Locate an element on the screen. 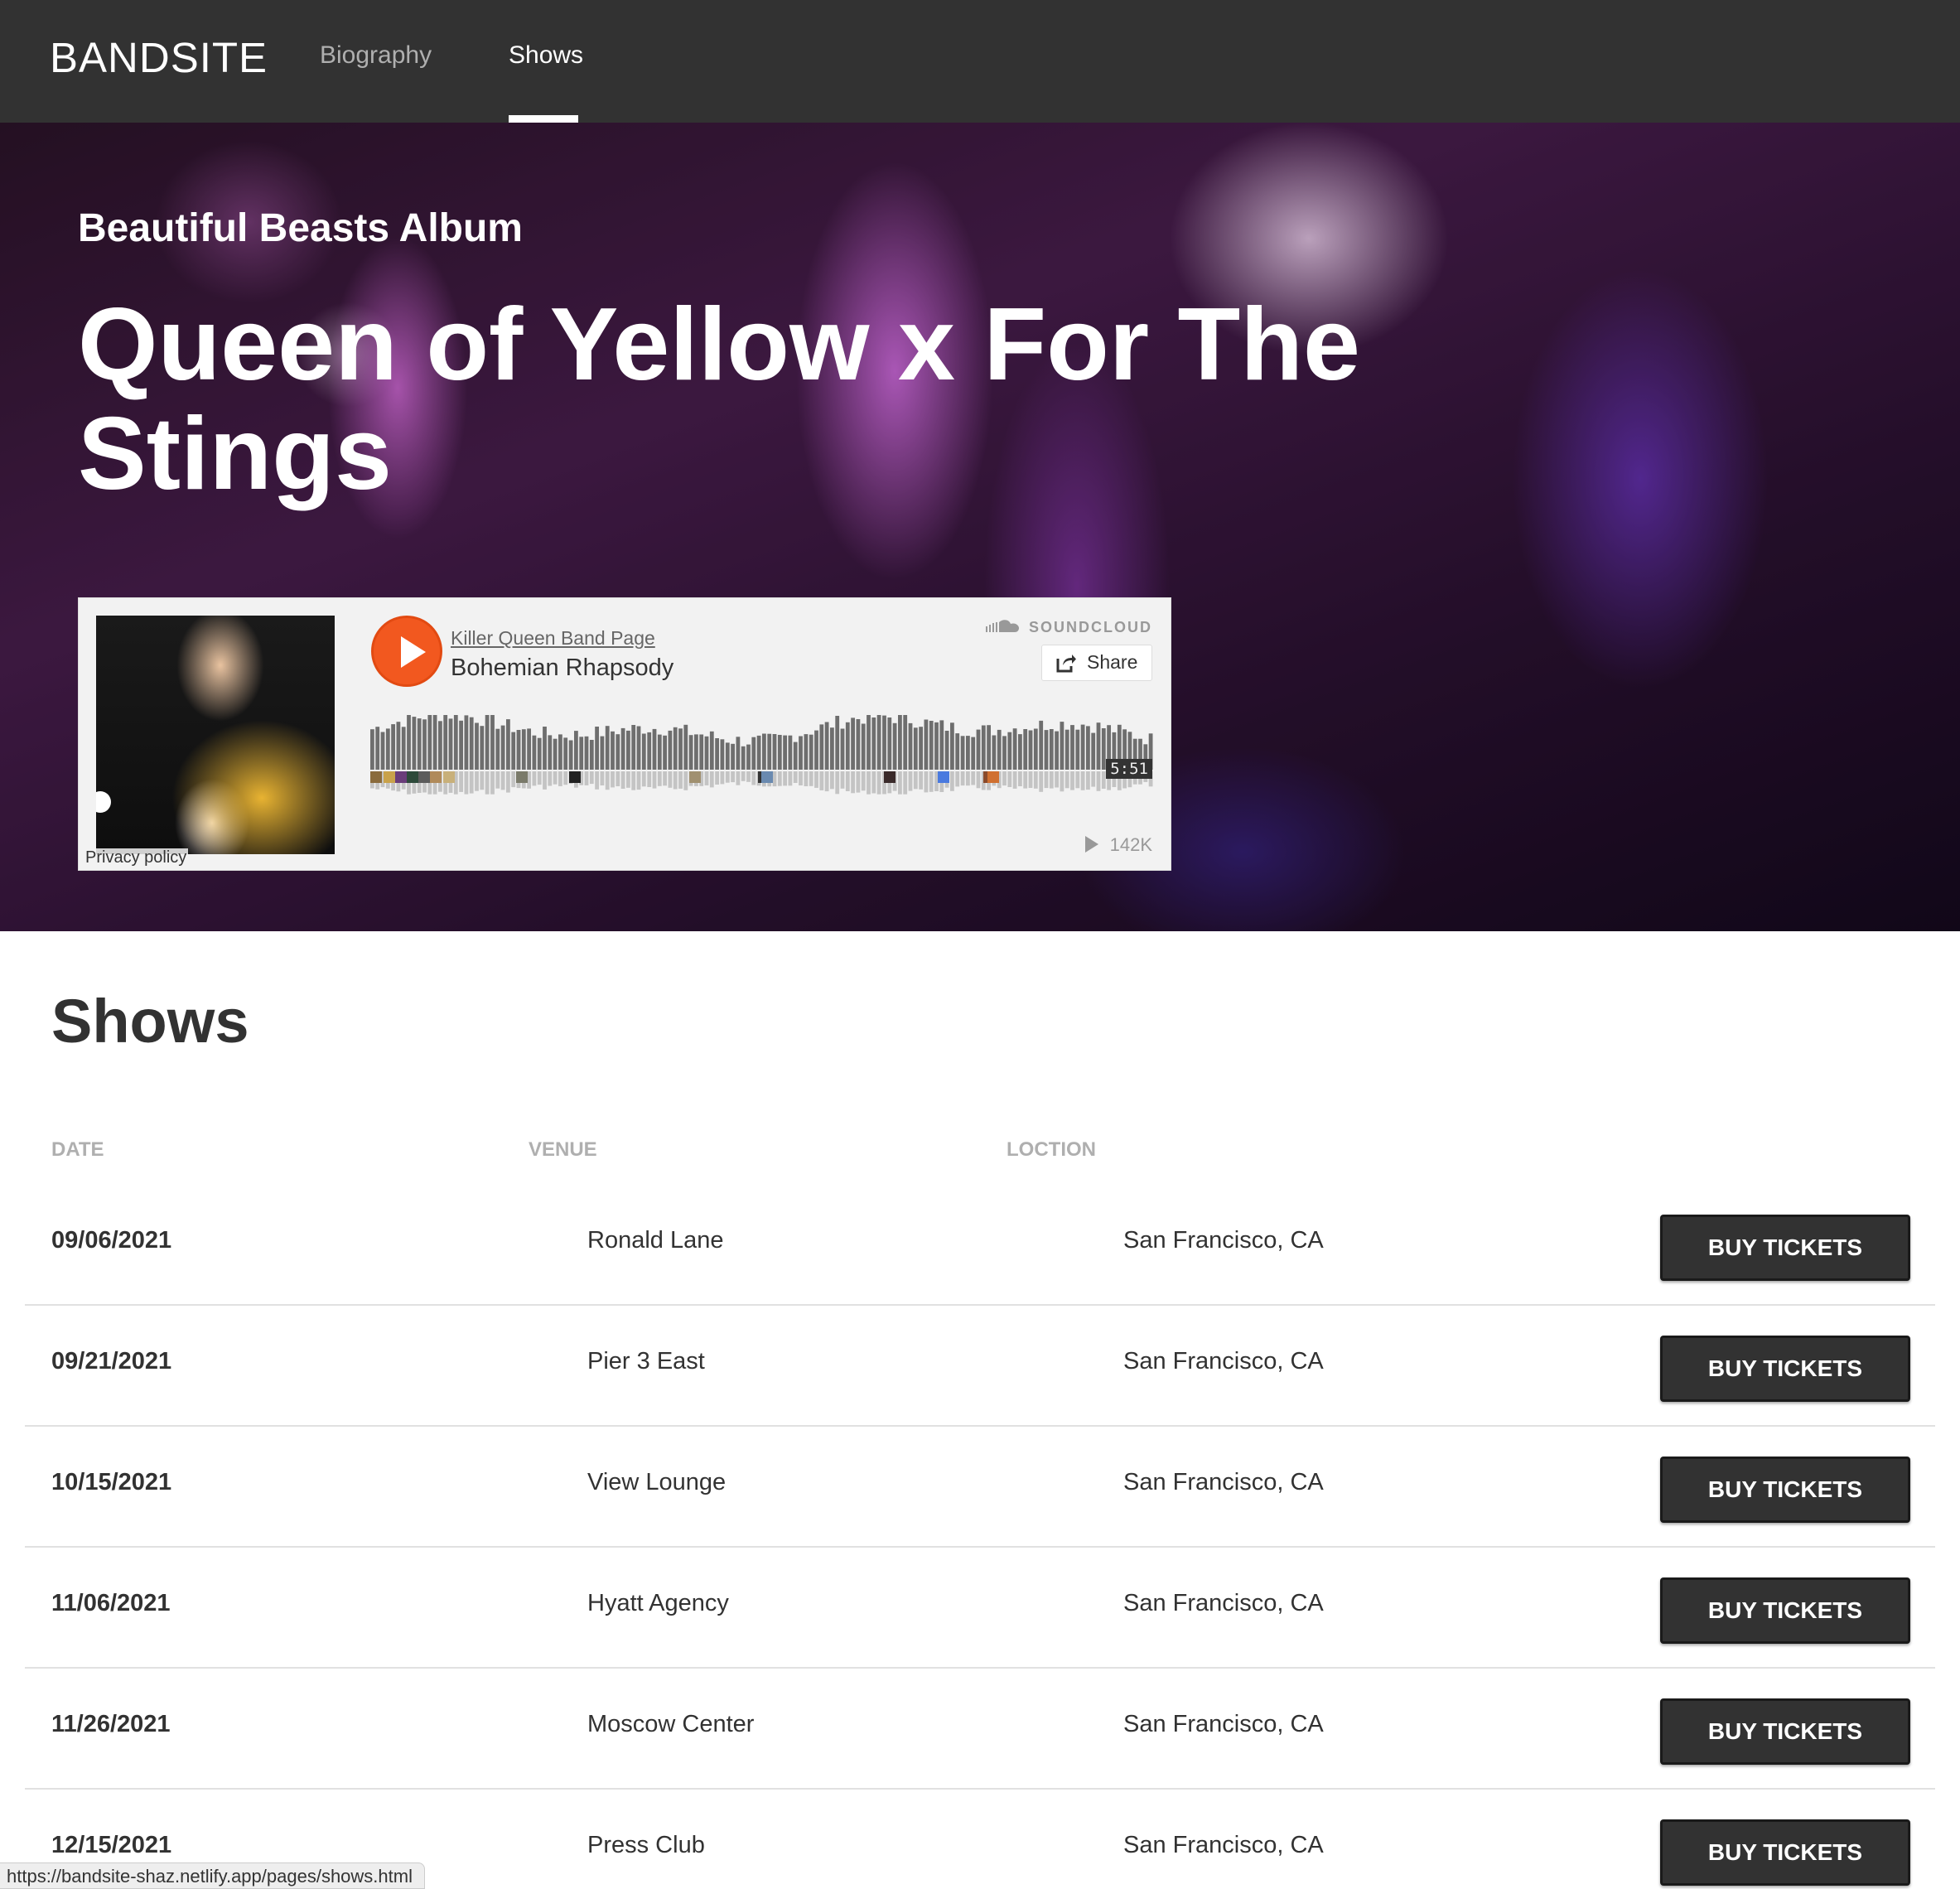 The height and width of the screenshot is (1889, 1960). waveform is located at coordinates (762, 757).